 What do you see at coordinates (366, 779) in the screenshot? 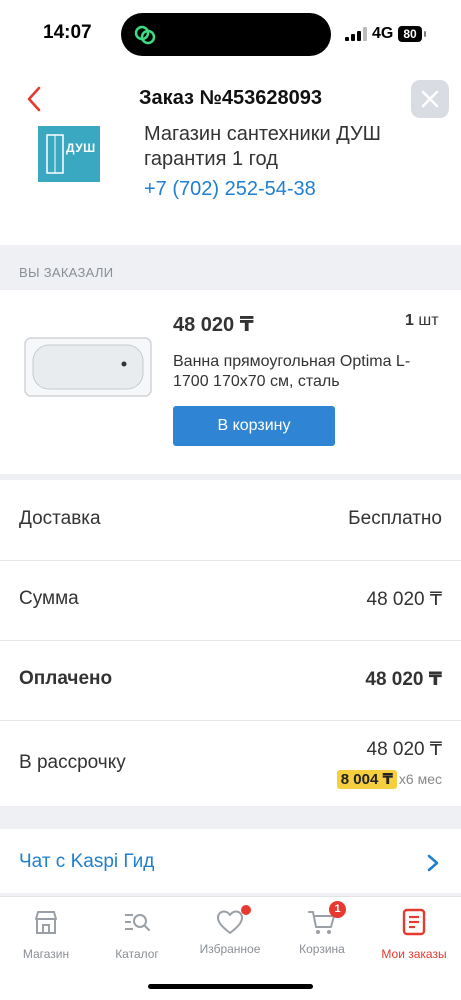
I see `installment-monthly-amount: 8 004 ₸` at bounding box center [366, 779].